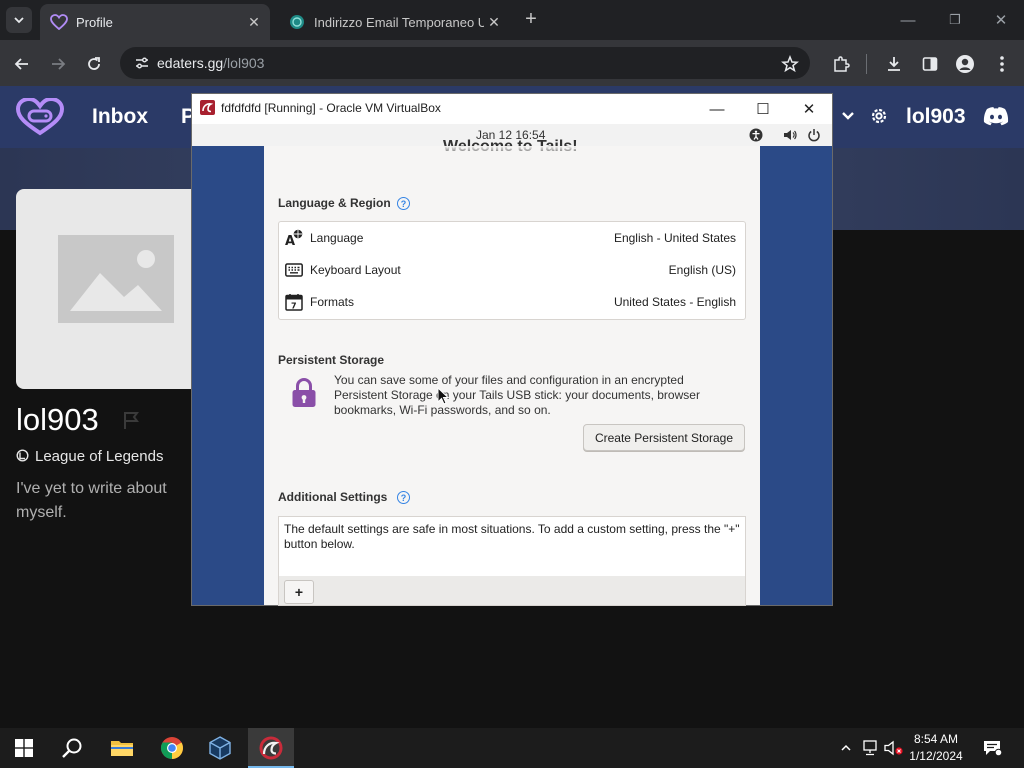  What do you see at coordinates (244, 63) in the screenshot?
I see `url-path: /lol903` at bounding box center [244, 63].